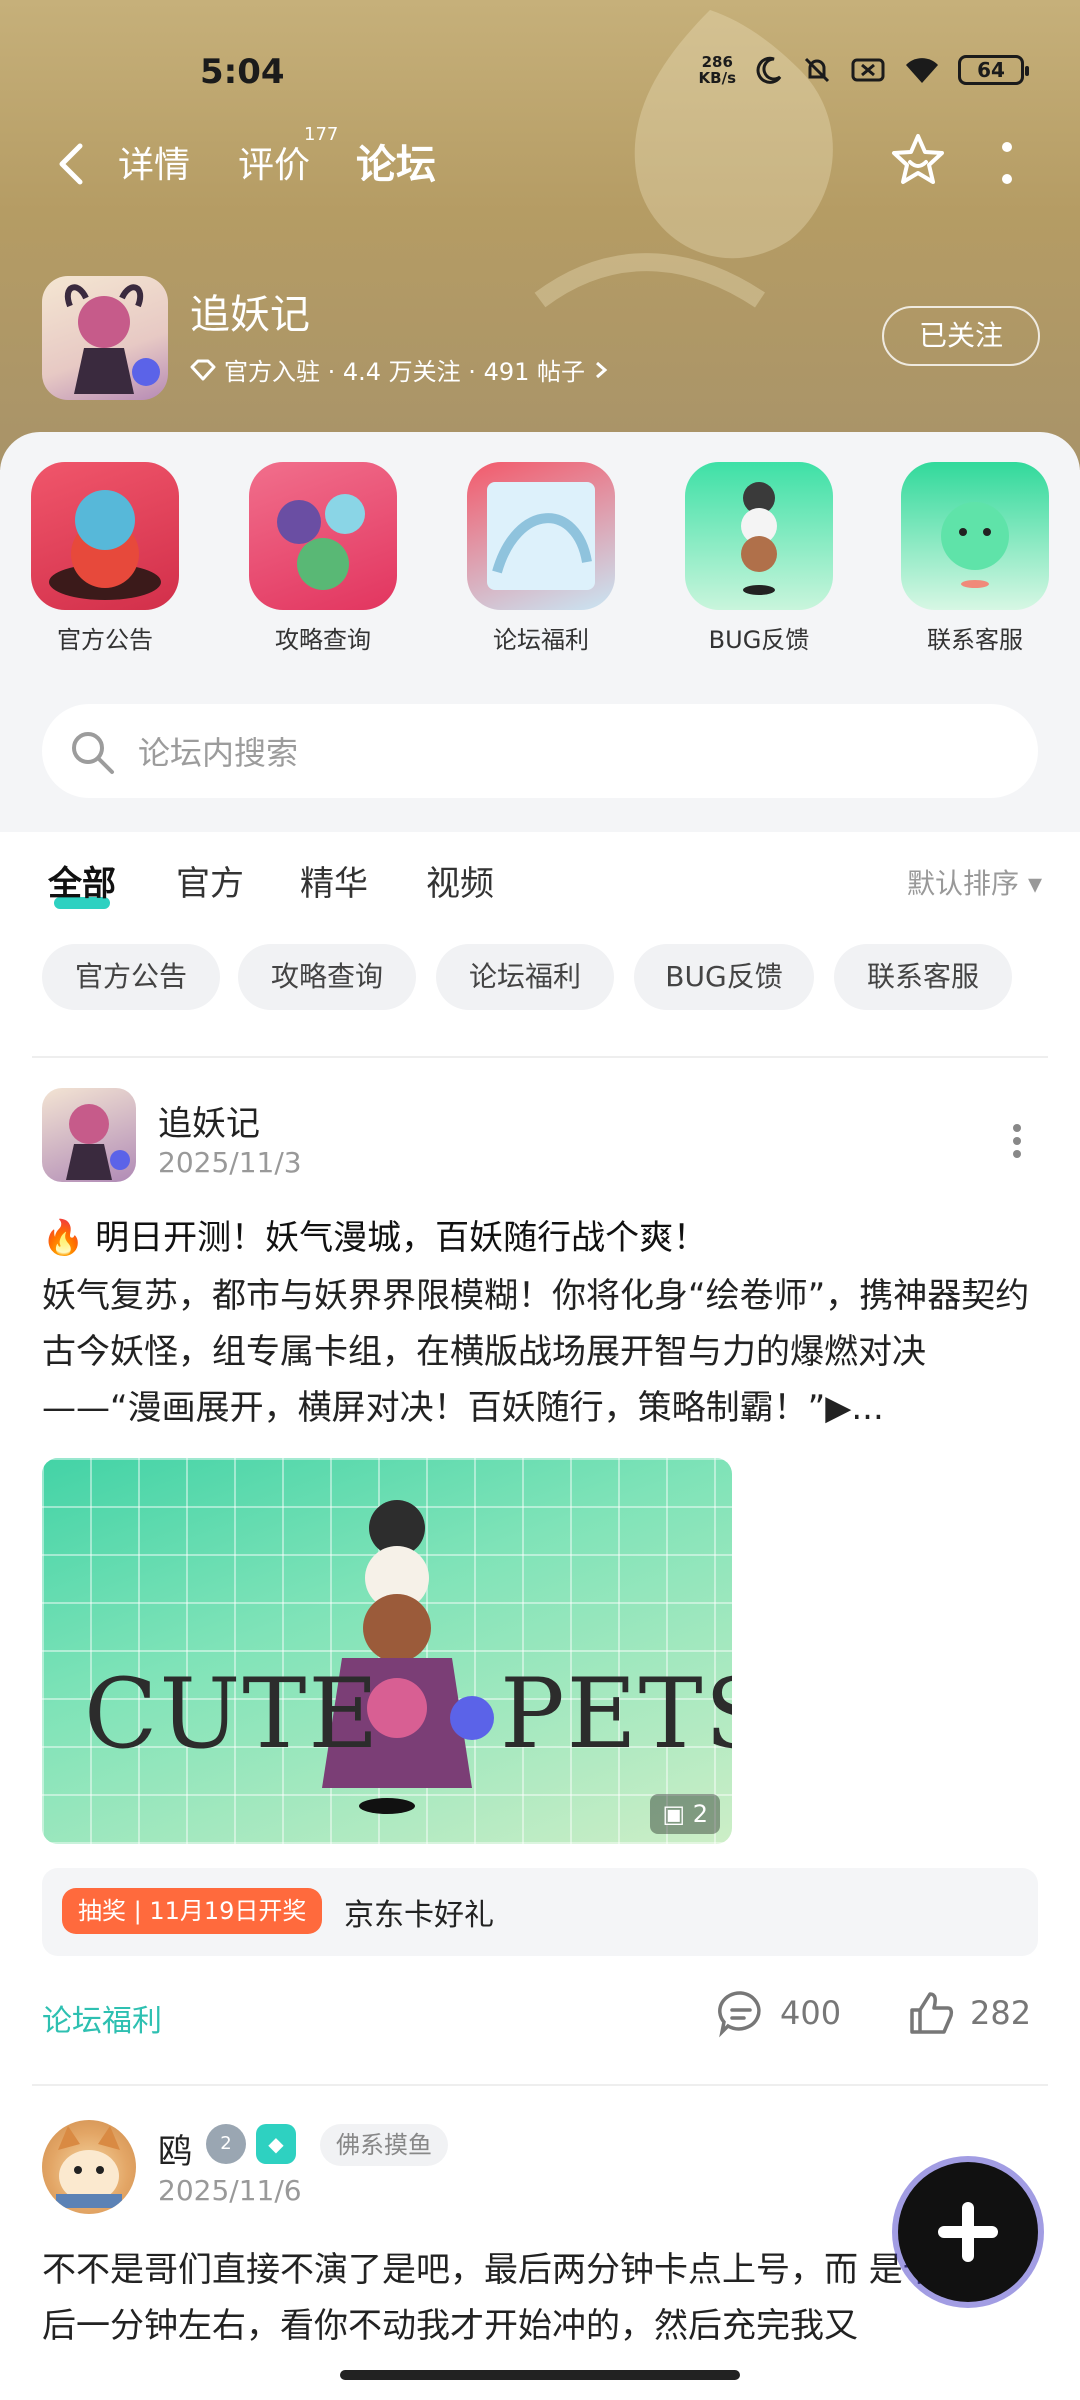  Describe the element at coordinates (717, 62) in the screenshot. I see `network-speed-value: 286` at that location.